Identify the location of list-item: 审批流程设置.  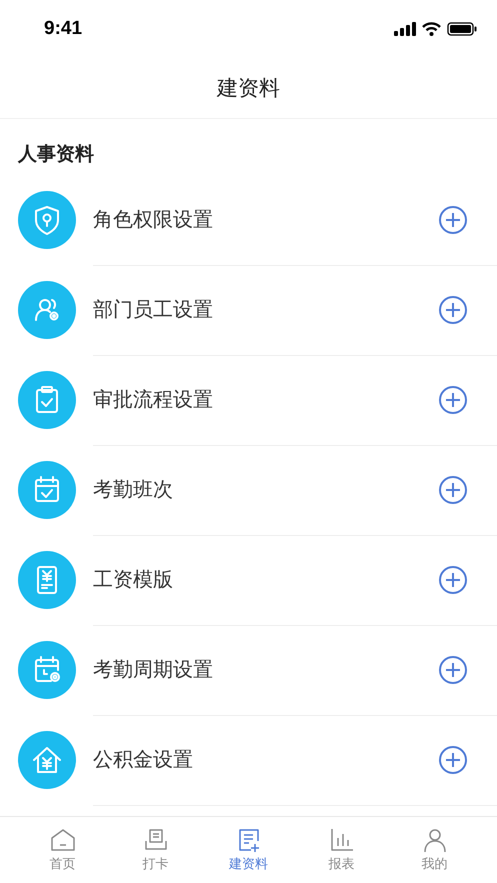
(248, 400).